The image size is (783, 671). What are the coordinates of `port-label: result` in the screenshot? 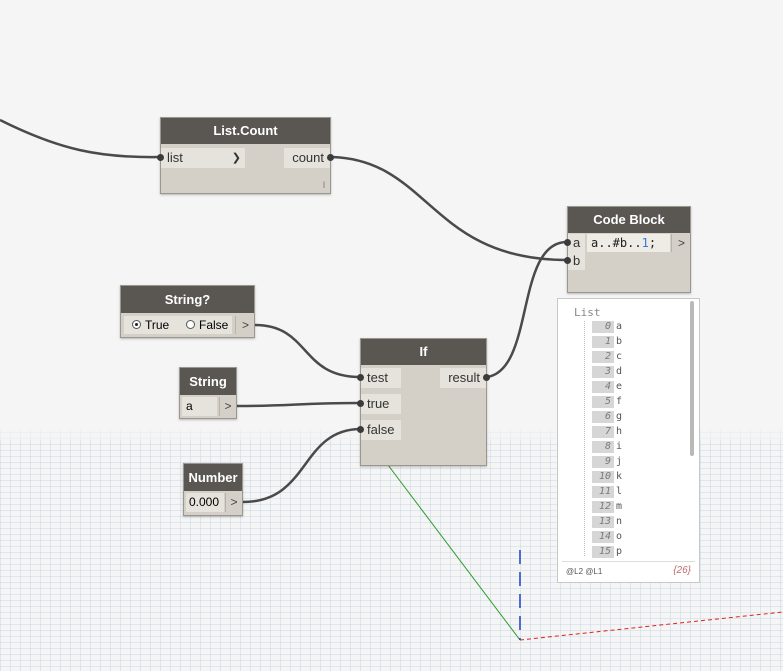 It's located at (464, 377).